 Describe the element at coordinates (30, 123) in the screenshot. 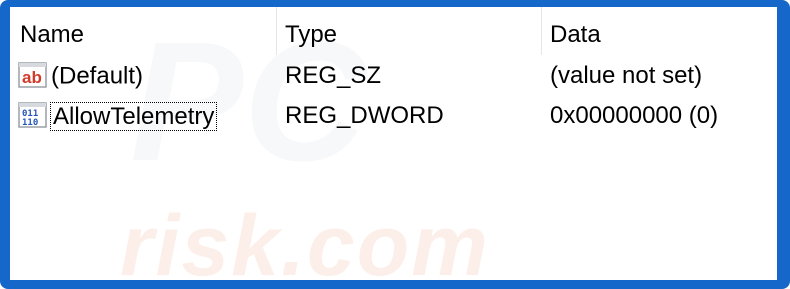

I see `svg-text: 110` at that location.